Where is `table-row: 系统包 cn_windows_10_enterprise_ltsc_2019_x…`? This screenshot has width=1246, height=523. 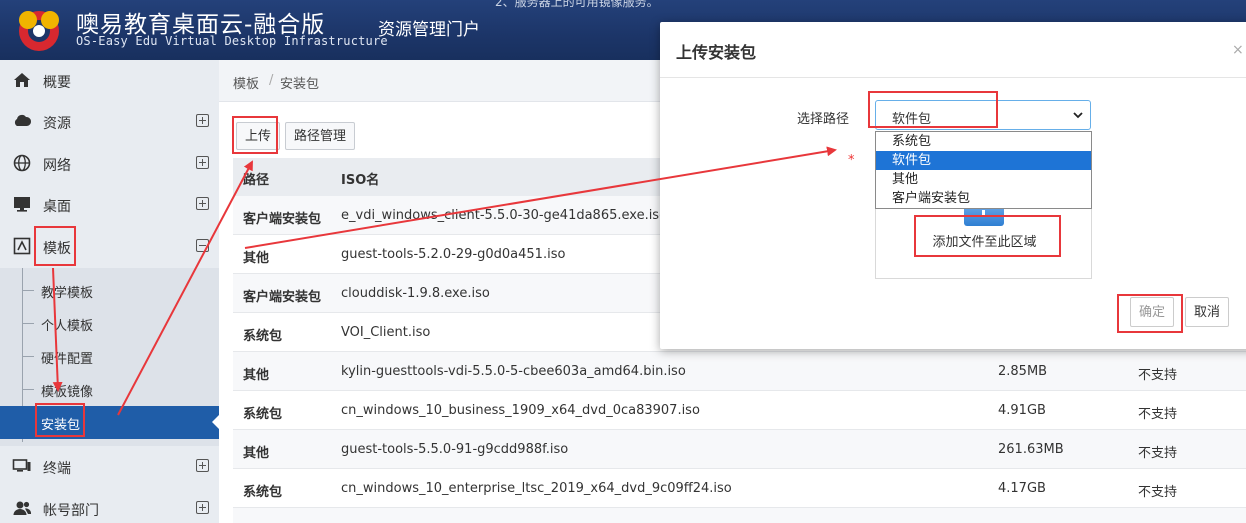 table-row: 系统包 cn_windows_10_enterprise_ltsc_2019_x… is located at coordinates (739, 488).